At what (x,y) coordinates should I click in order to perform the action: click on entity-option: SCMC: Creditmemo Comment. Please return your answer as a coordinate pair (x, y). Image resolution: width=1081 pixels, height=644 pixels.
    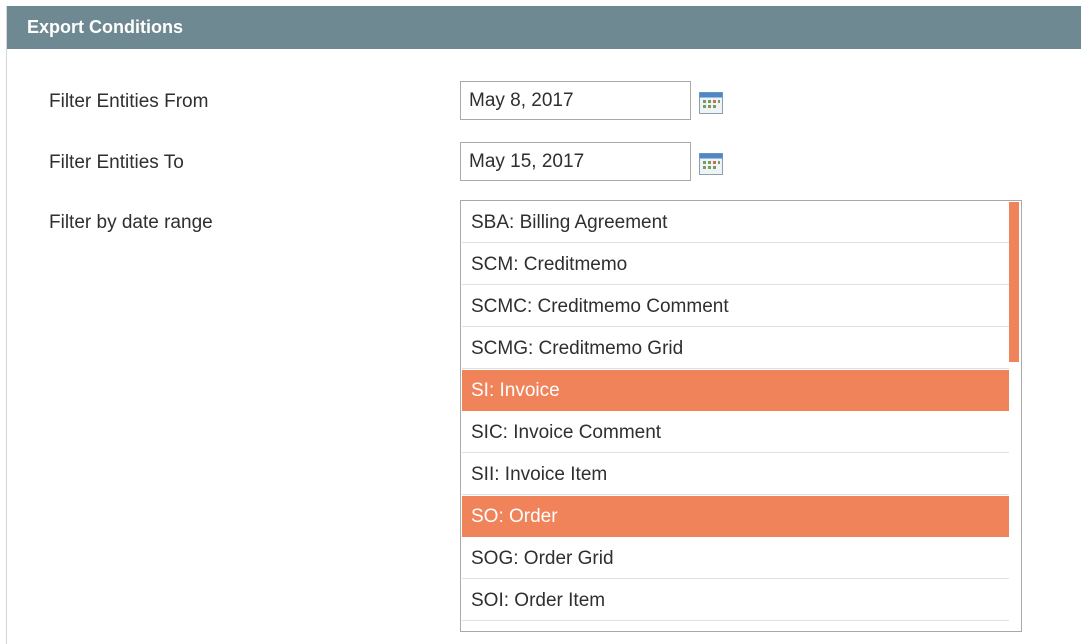
    Looking at the image, I should click on (735, 306).